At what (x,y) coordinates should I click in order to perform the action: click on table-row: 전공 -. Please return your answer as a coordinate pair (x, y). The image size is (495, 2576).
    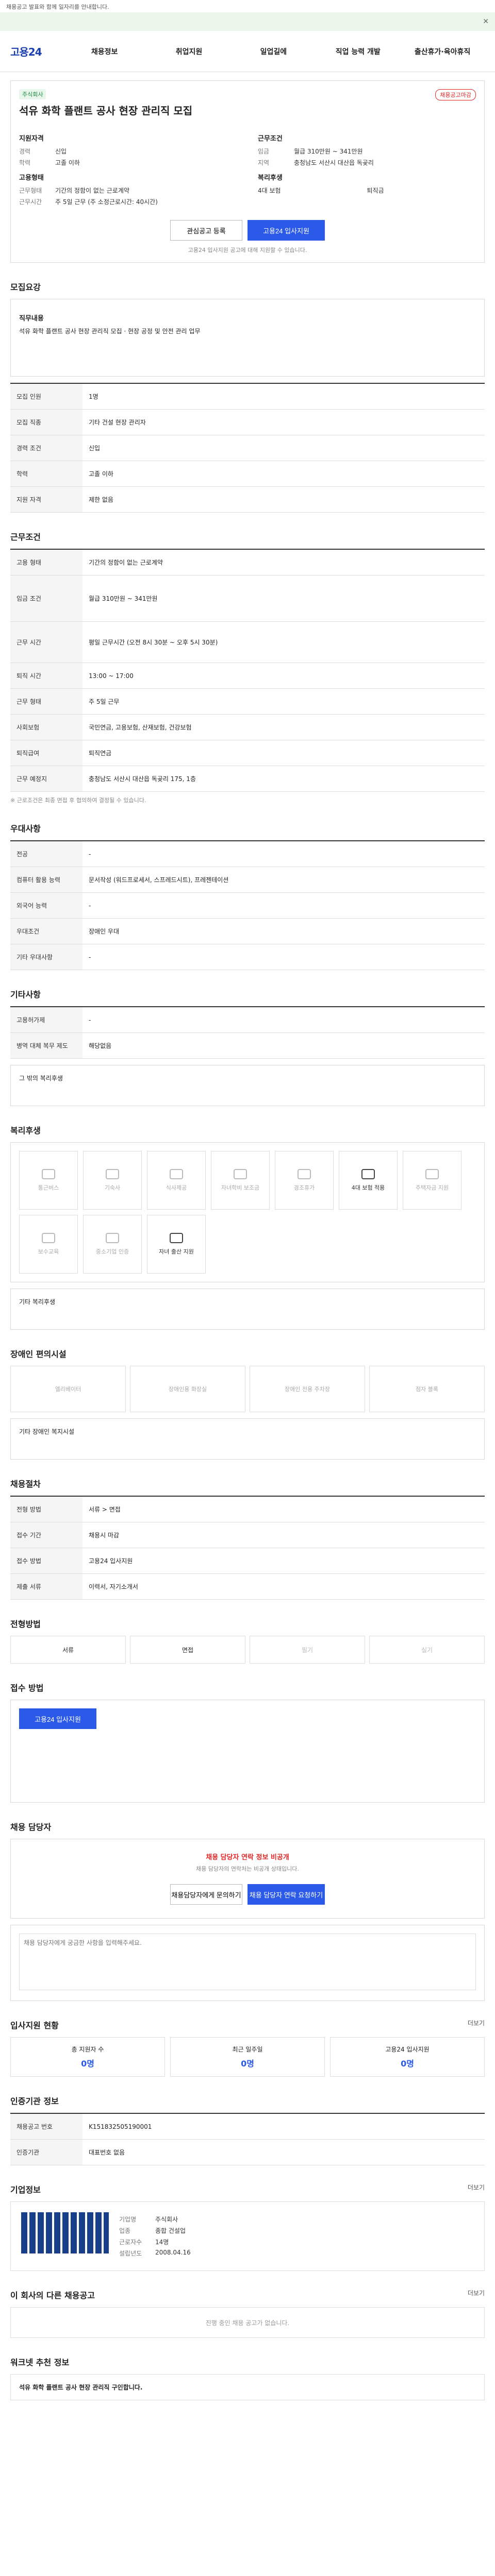
    Looking at the image, I should click on (247, 854).